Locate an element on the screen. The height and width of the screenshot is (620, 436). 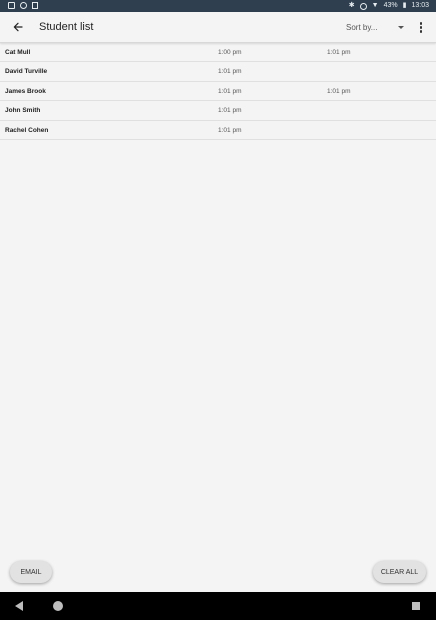
nav-back-icon is located at coordinates (19, 606).